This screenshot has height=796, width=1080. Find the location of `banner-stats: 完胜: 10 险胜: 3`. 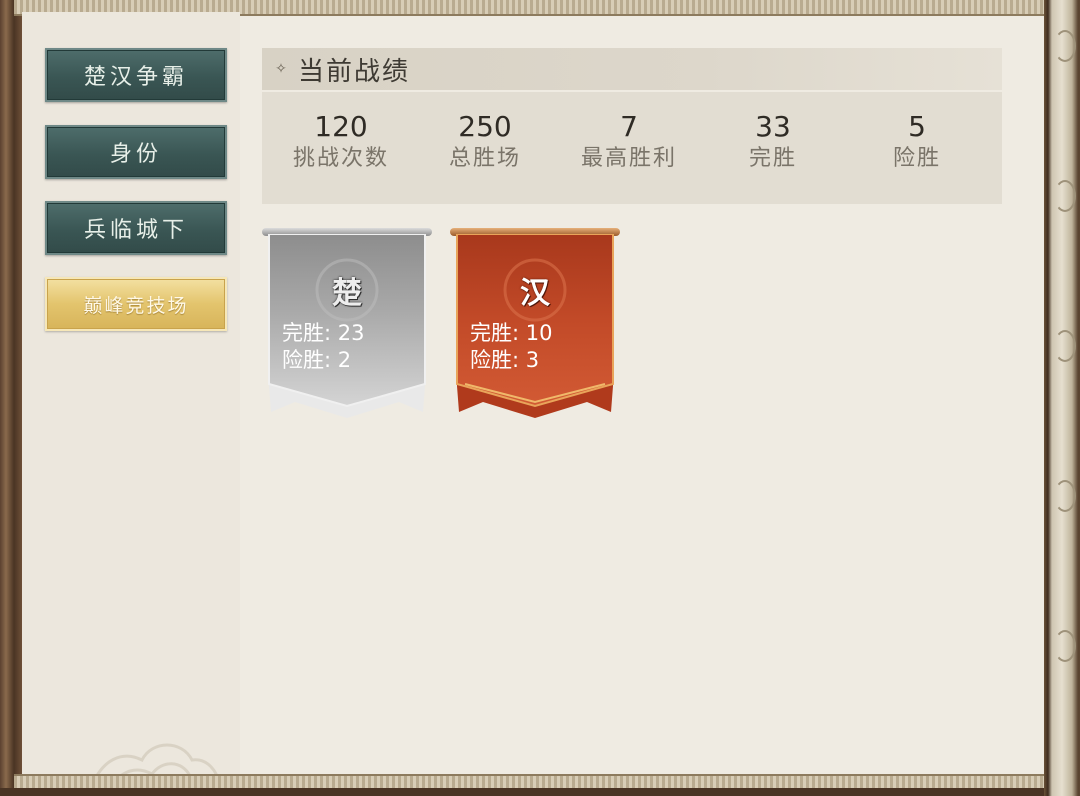

banner-stats: 完胜: 10 险胜: 3 is located at coordinates (511, 347).